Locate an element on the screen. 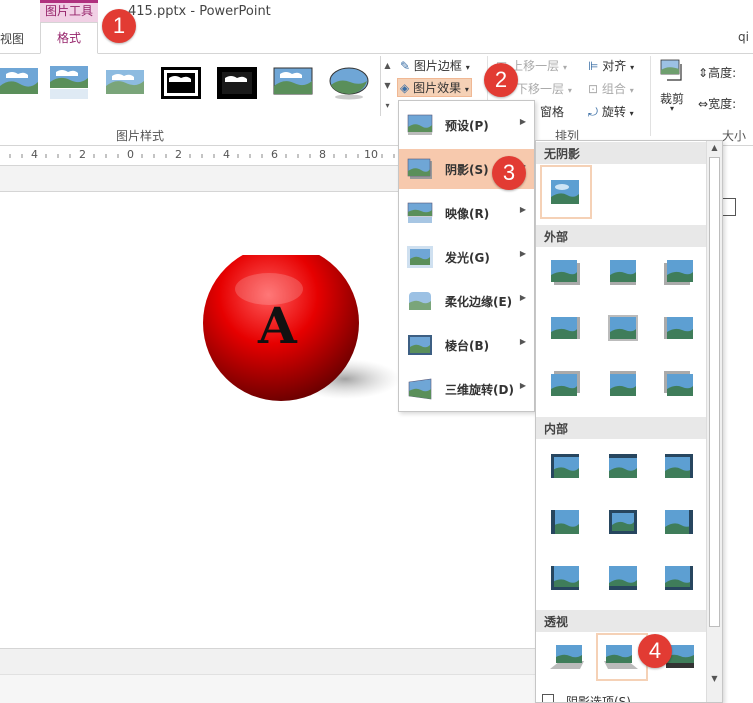  align-button: ⊫ 对齐 ▾ is located at coordinates (611, 65).